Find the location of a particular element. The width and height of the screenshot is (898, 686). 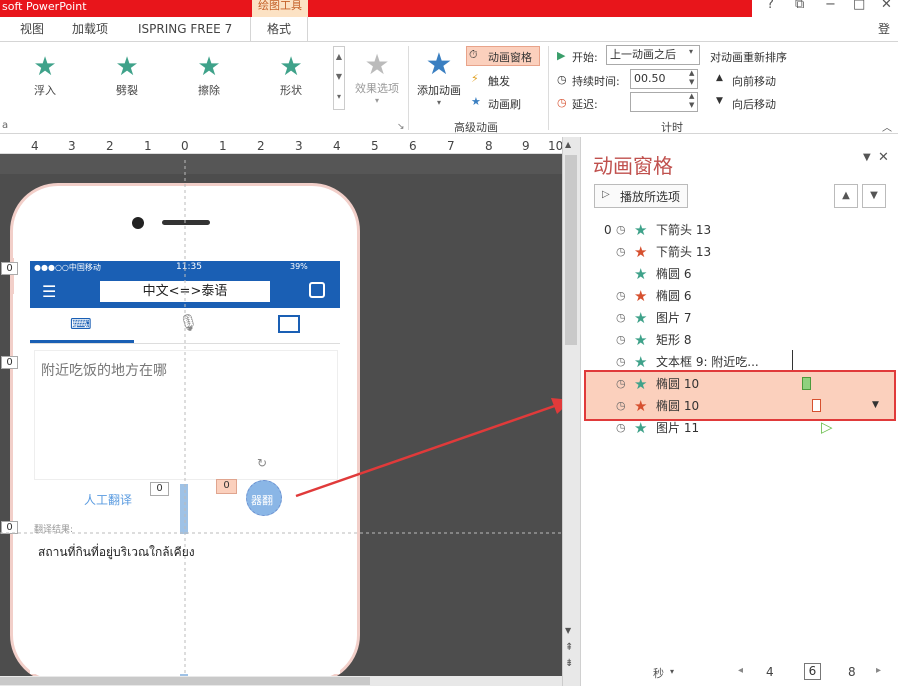

previous-slide-icon: ⇞ is located at coordinates (569, 647).